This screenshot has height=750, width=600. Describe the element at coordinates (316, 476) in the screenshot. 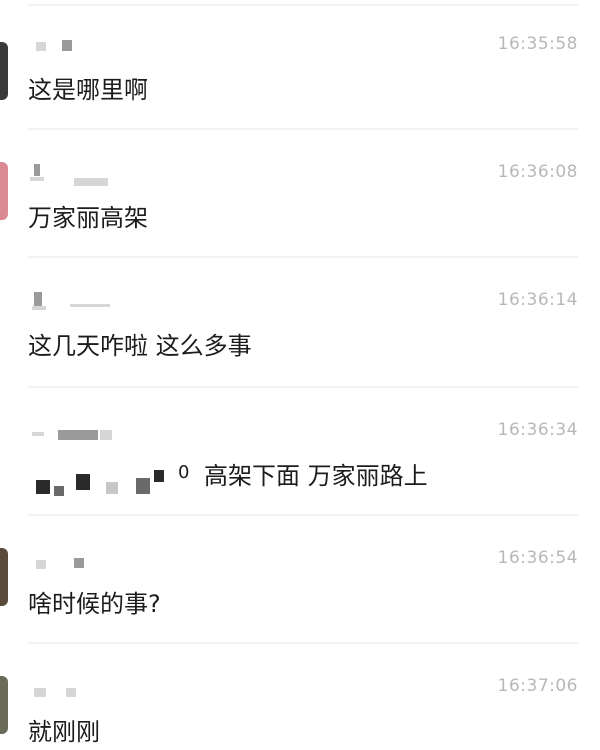

I see `message-text: 高架下面 万家丽路上` at that location.